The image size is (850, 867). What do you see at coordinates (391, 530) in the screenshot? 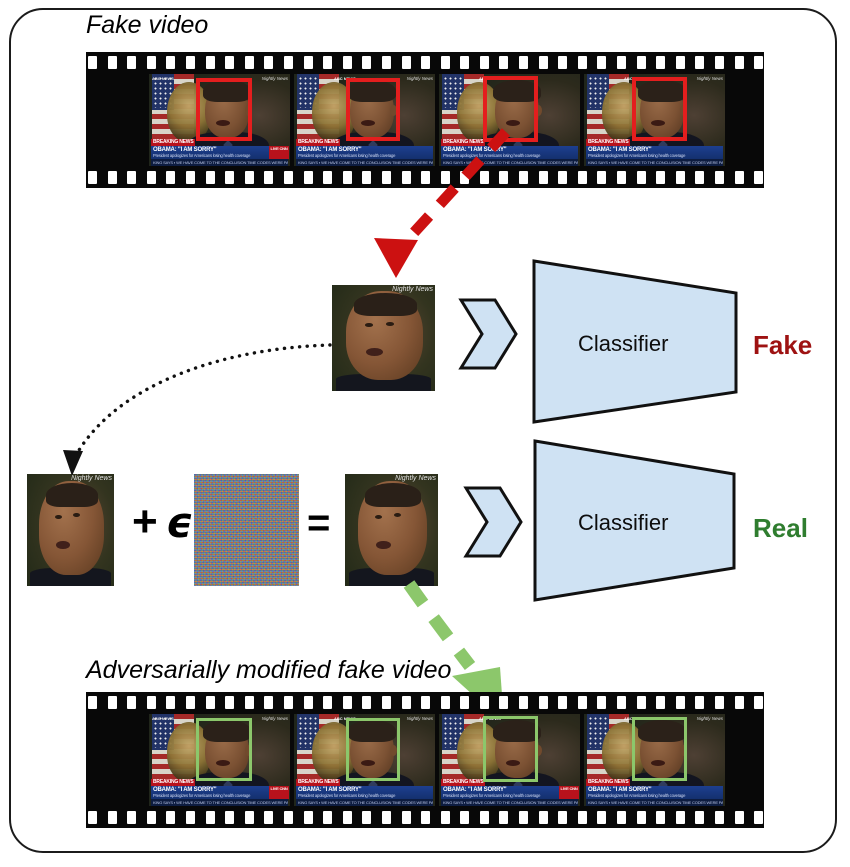
I see `perturbed-face-output: Nightly News` at bounding box center [391, 530].